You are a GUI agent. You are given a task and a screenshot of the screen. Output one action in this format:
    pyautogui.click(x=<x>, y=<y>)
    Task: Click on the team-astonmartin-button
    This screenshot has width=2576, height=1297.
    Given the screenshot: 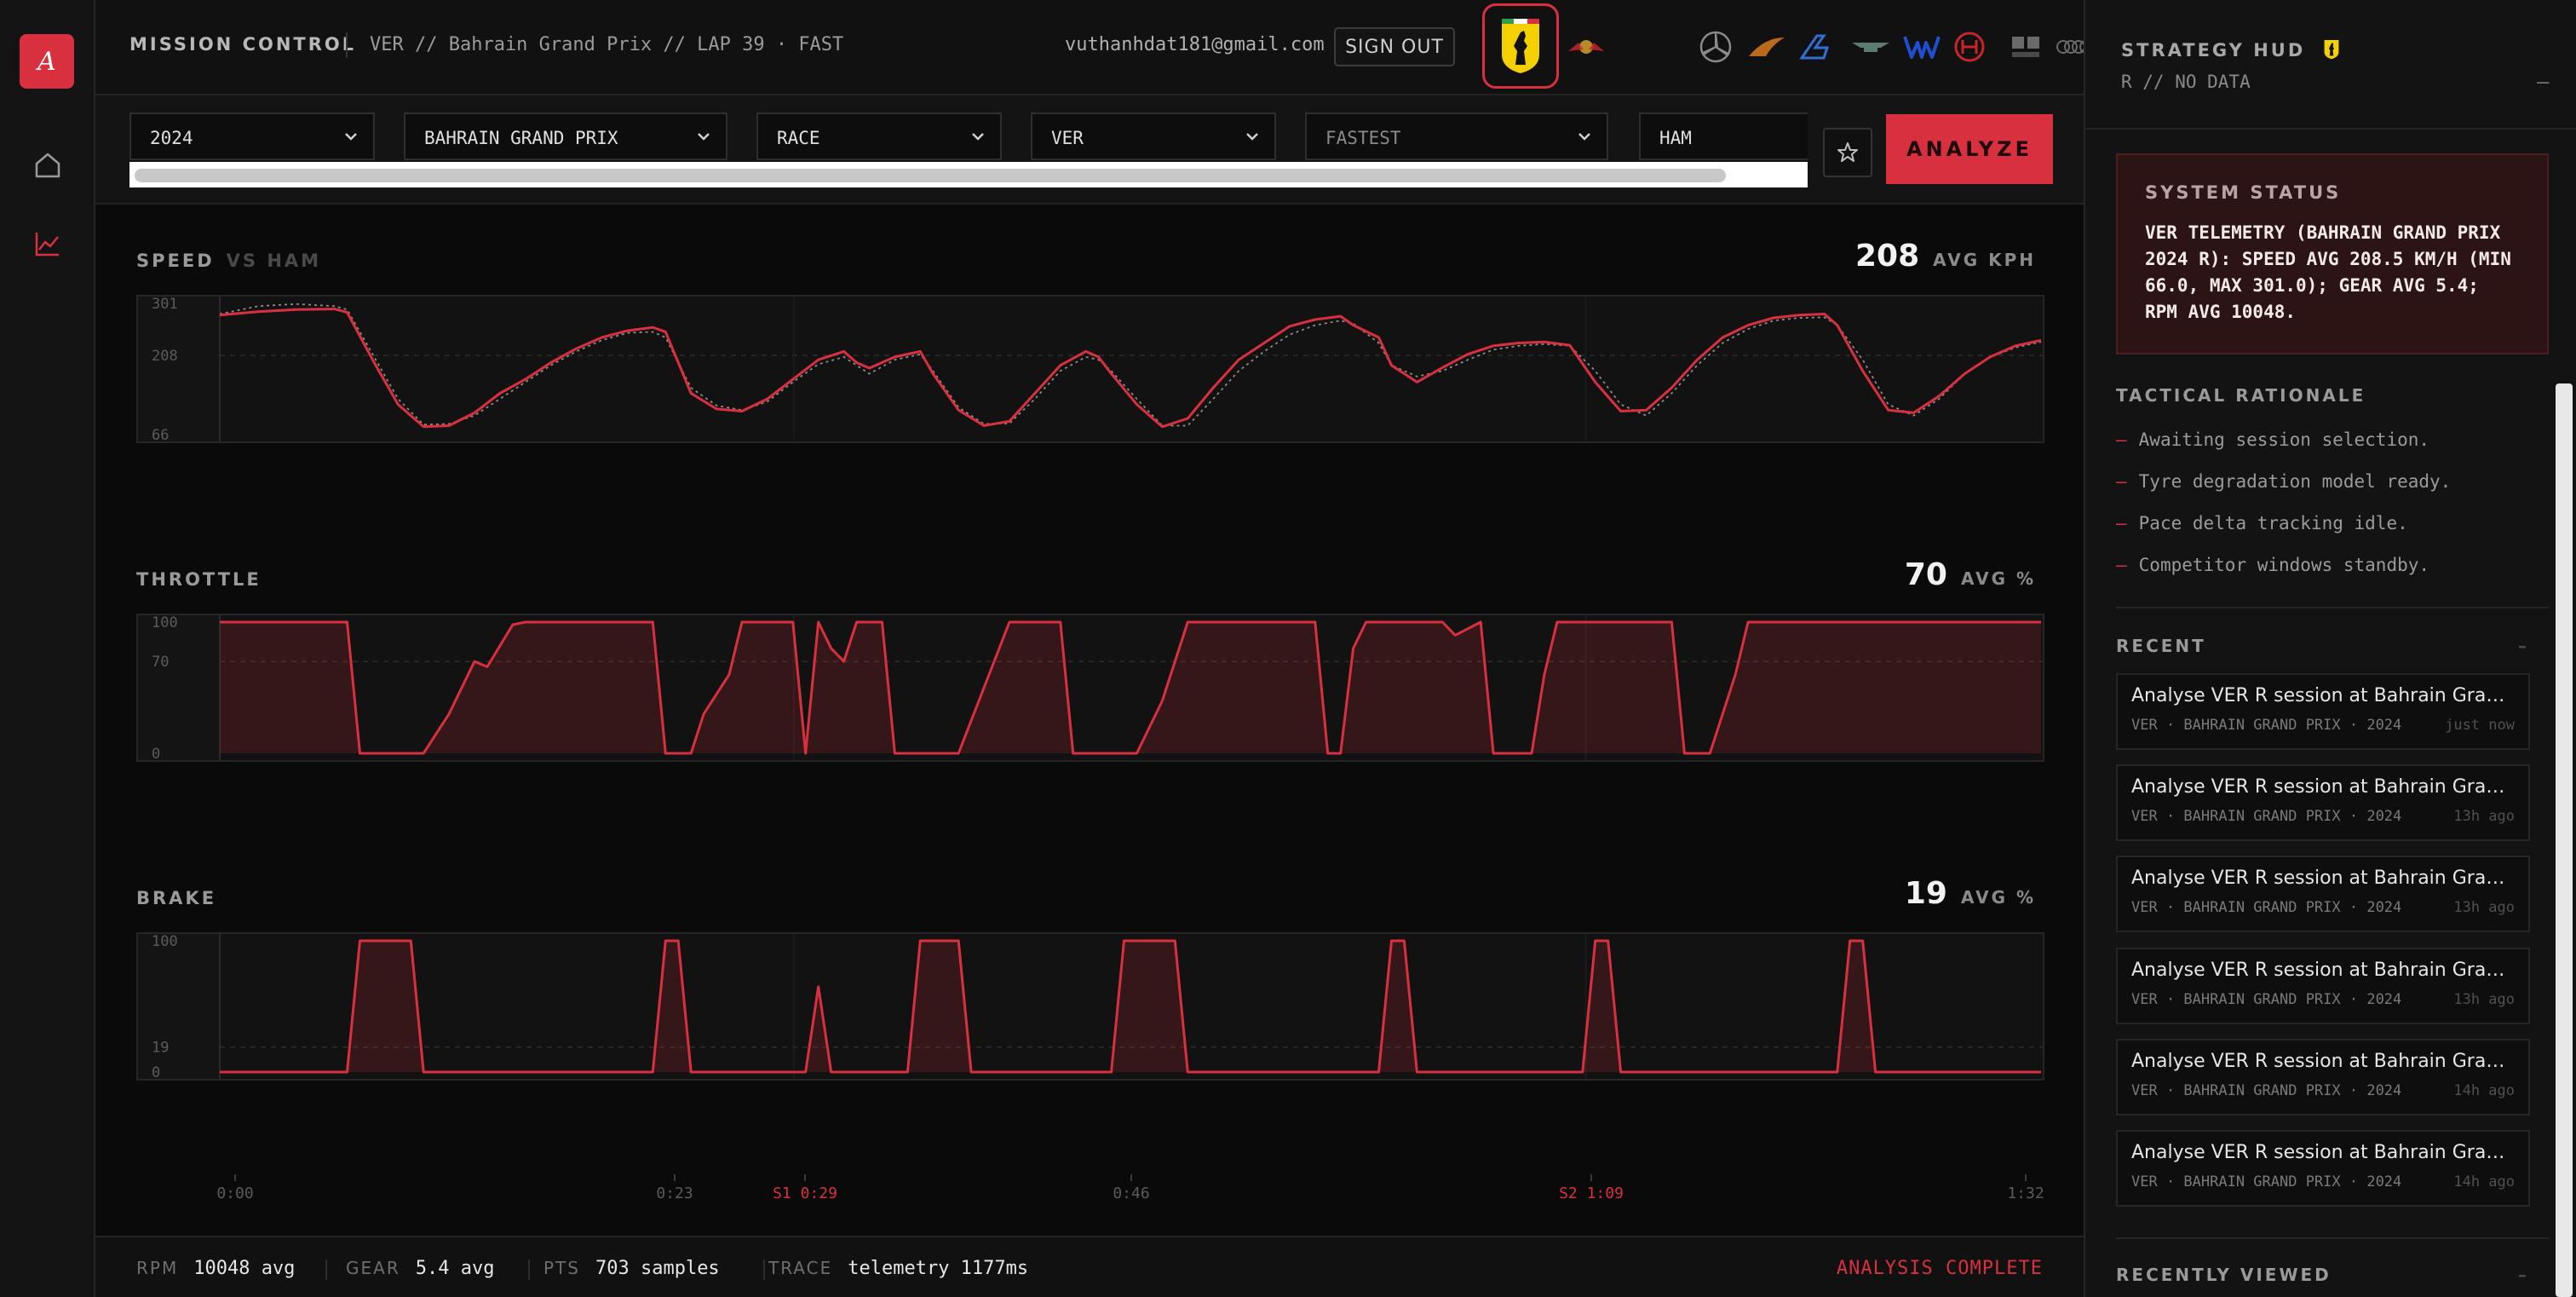 What is the action you would take?
    pyautogui.click(x=1871, y=47)
    